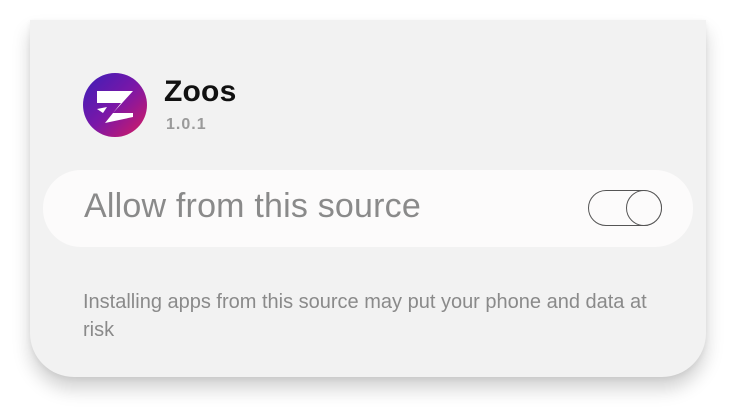  I want to click on zoos-logo-icon, so click(115, 105).